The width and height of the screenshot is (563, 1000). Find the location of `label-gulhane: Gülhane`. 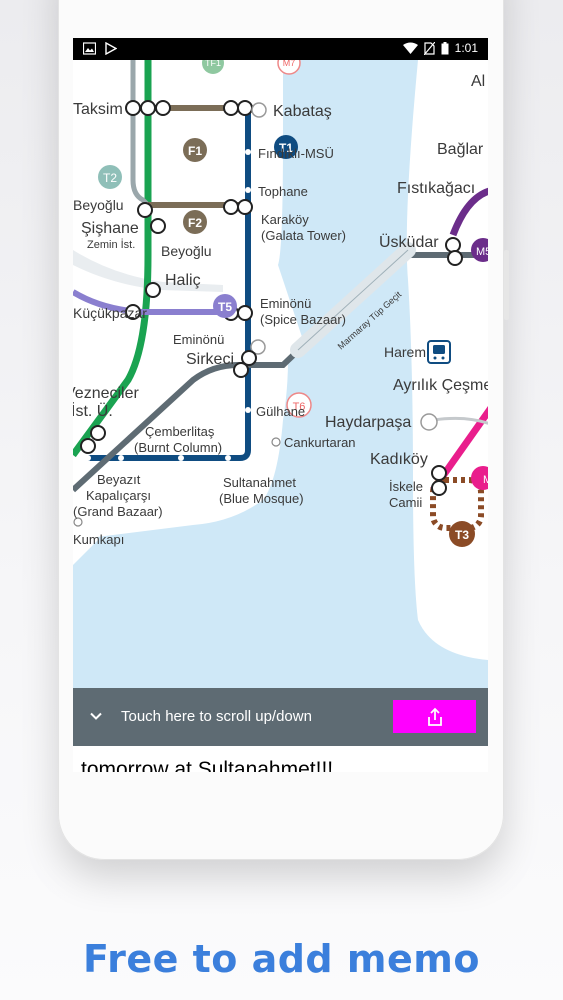

label-gulhane: Gülhane is located at coordinates (280, 411).